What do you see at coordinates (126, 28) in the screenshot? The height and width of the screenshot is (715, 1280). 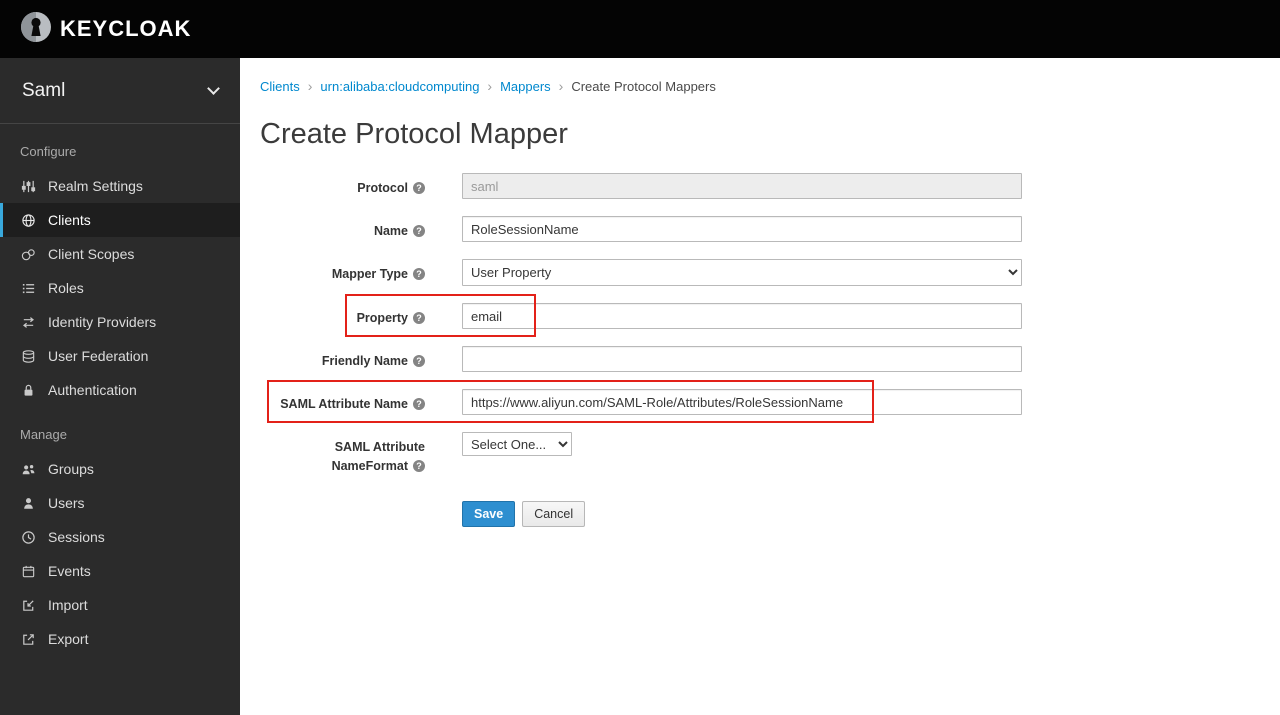 I see `brand-name: KEYCLOAK` at bounding box center [126, 28].